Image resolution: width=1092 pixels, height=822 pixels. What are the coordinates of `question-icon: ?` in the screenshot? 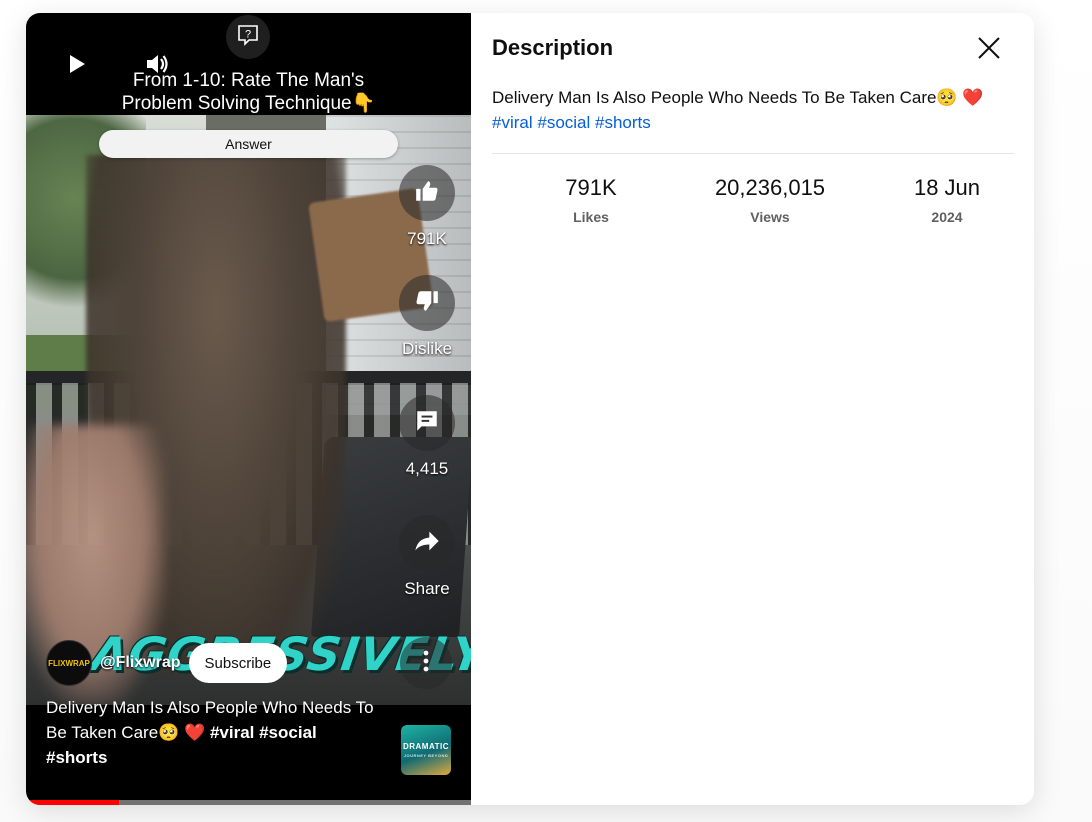 It's located at (248, 37).